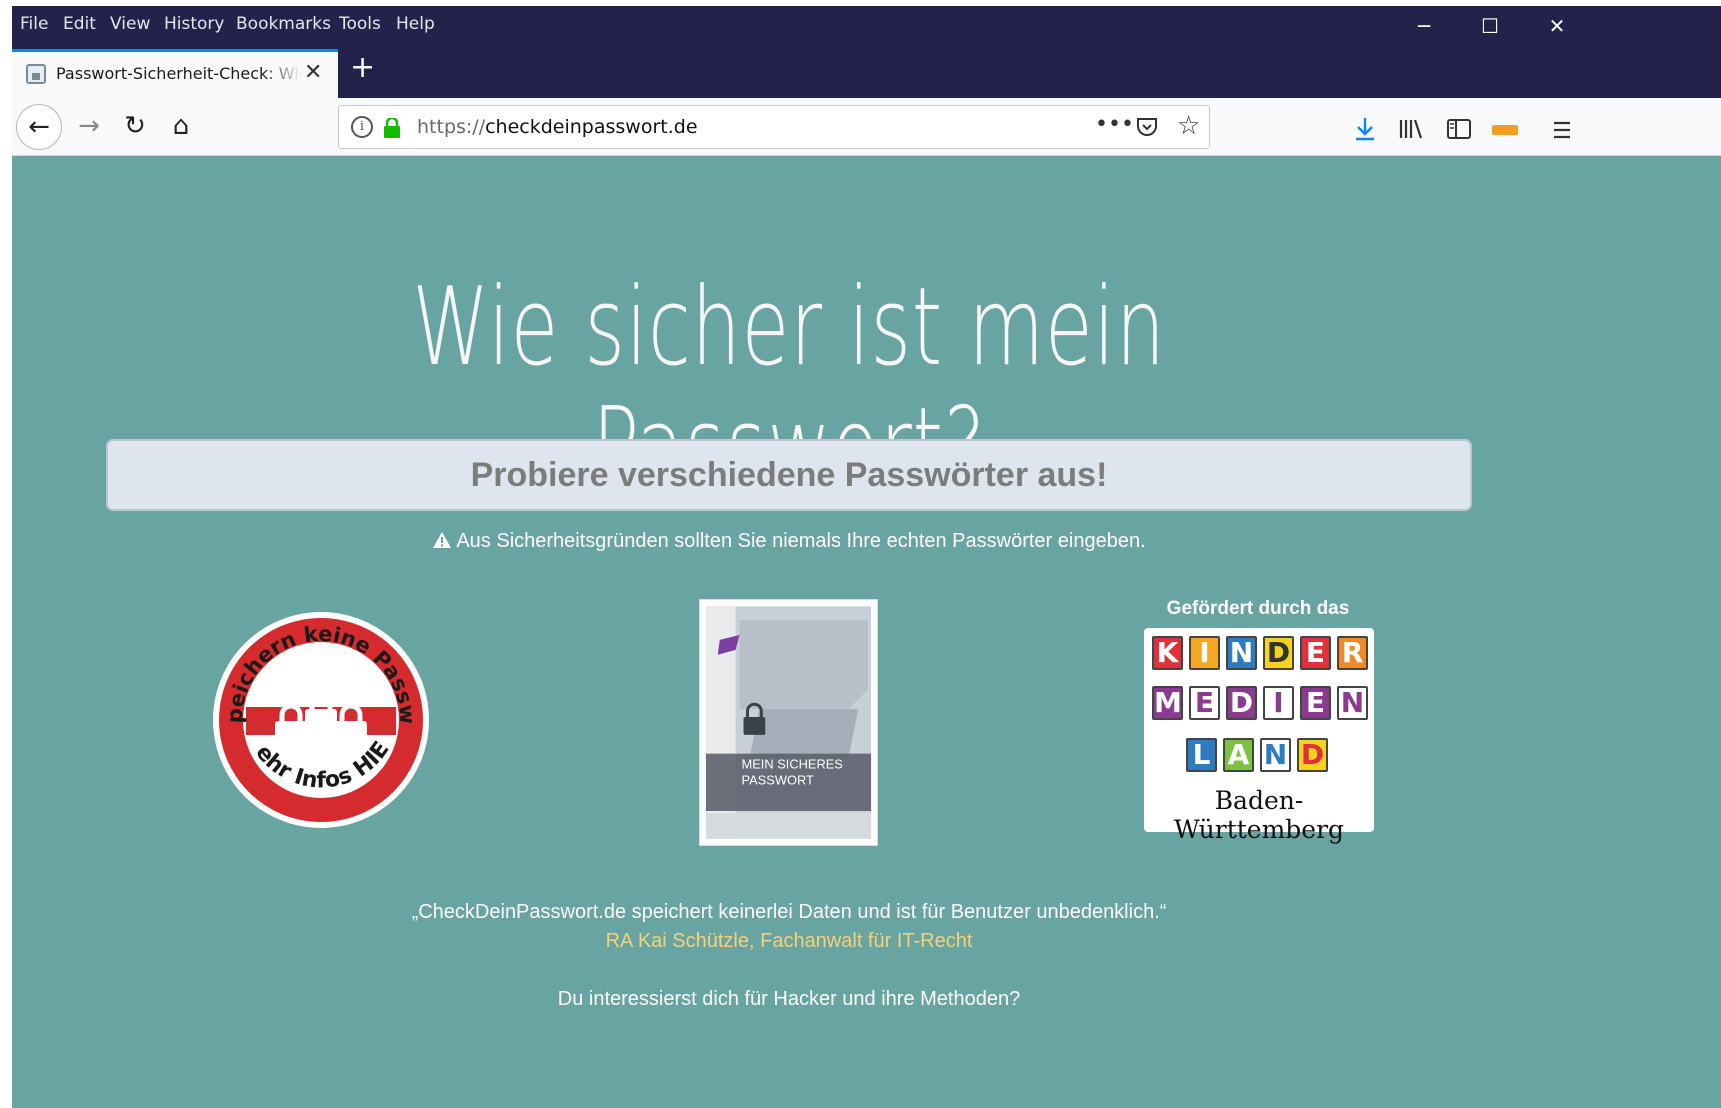  Describe the element at coordinates (362, 68) in the screenshot. I see `new-tab-button: +` at that location.